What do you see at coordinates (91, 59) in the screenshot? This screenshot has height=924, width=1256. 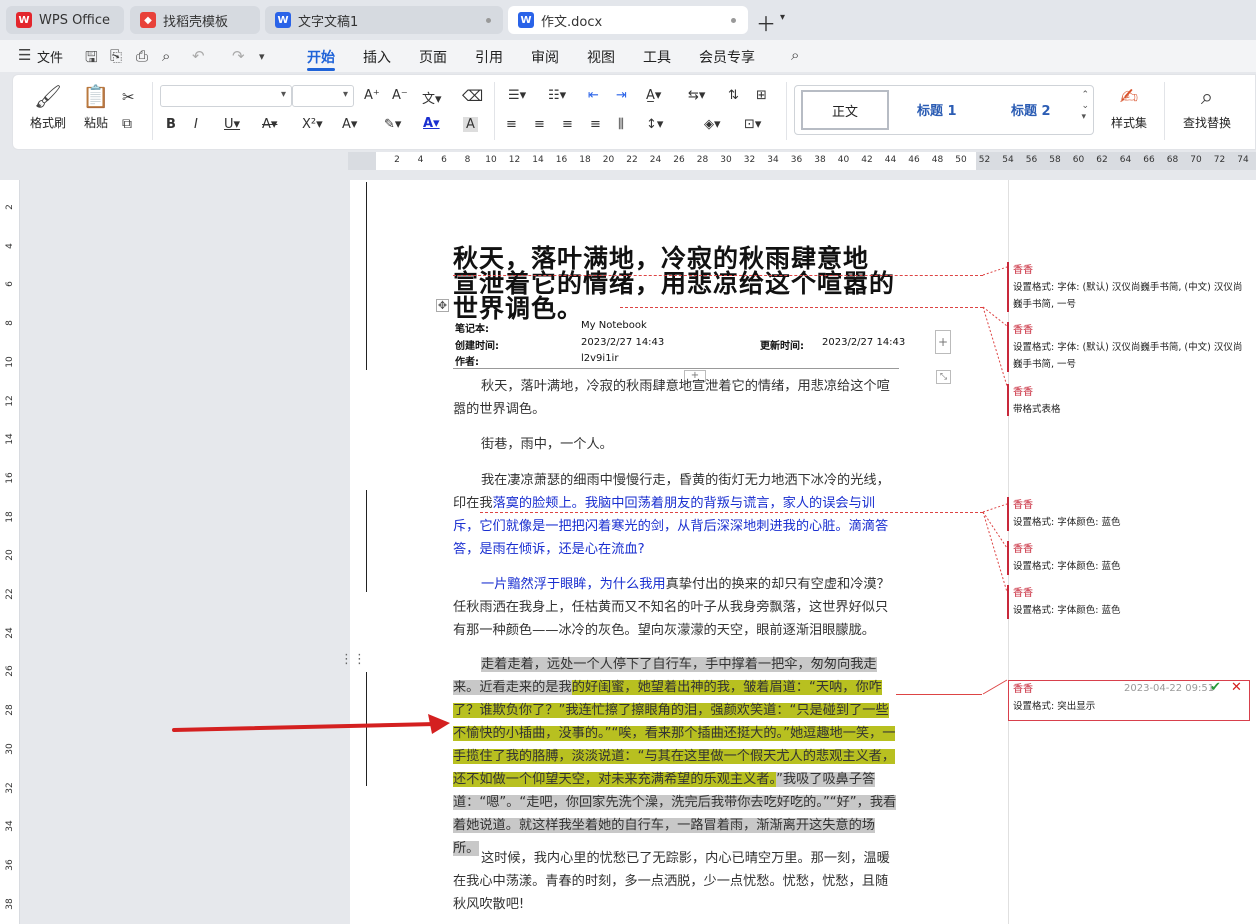 I see `save-icon: 🖫` at bounding box center [91, 59].